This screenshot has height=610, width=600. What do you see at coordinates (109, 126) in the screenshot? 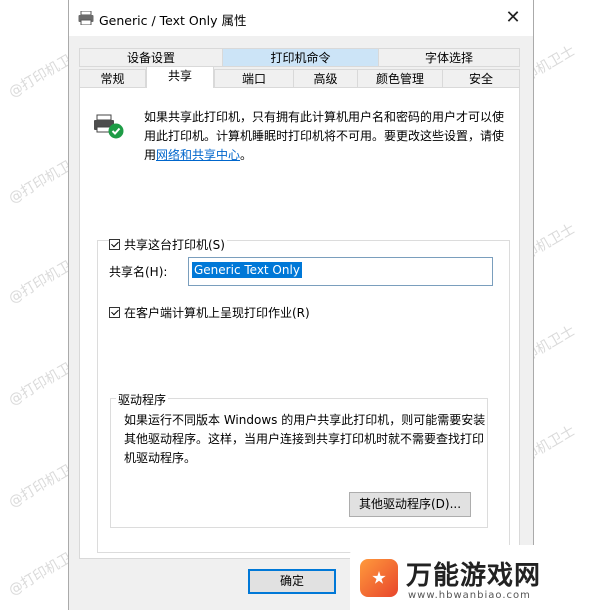
I see `shared-printer-icon` at bounding box center [109, 126].